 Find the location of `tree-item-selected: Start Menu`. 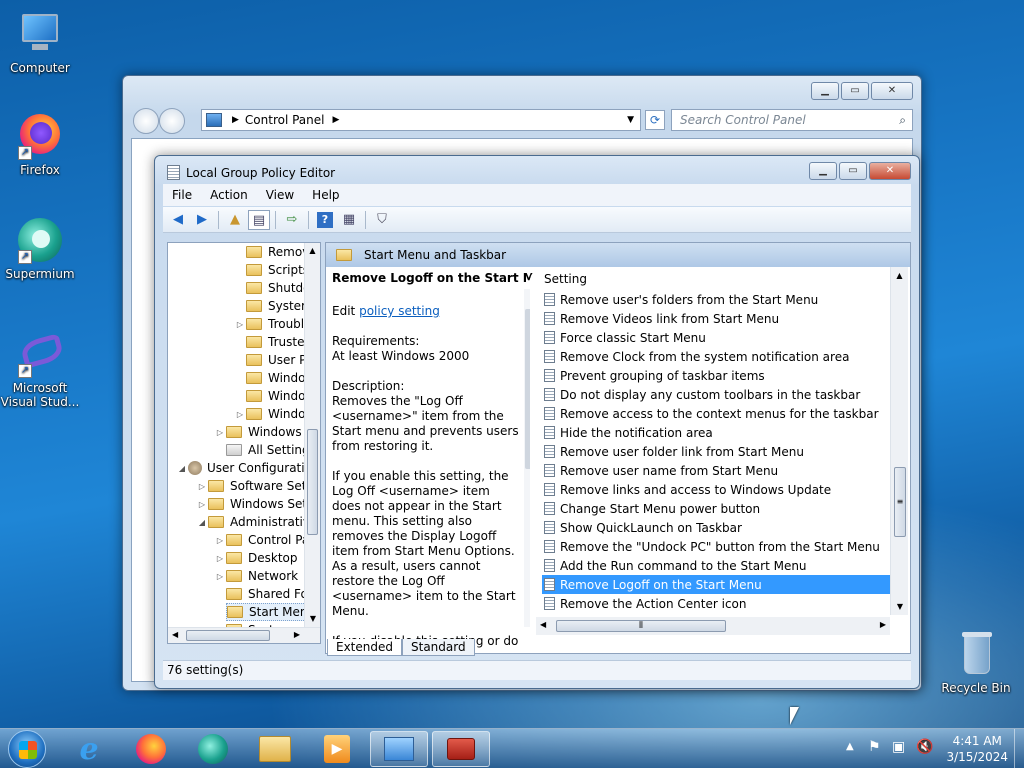

tree-item-selected: Start Menu is located at coordinates (271, 612).